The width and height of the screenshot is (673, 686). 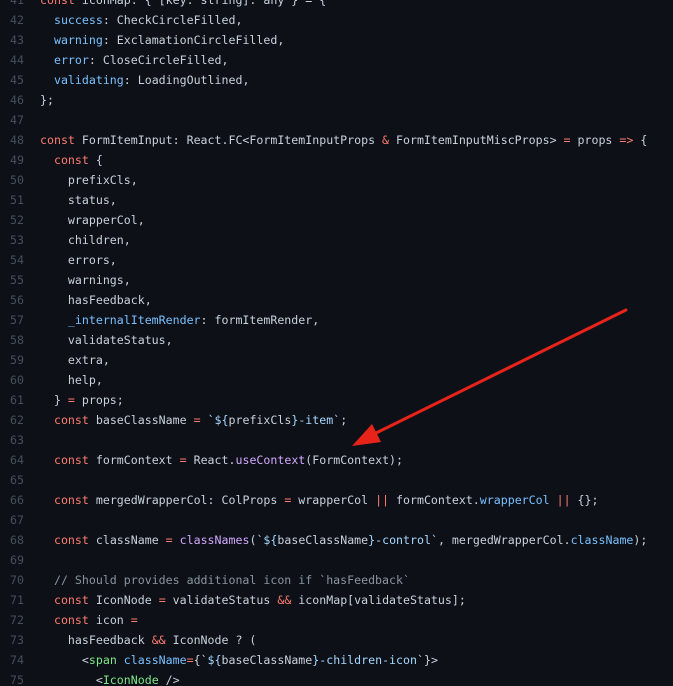 I want to click on code-line-46: 46};, so click(x=336, y=100).